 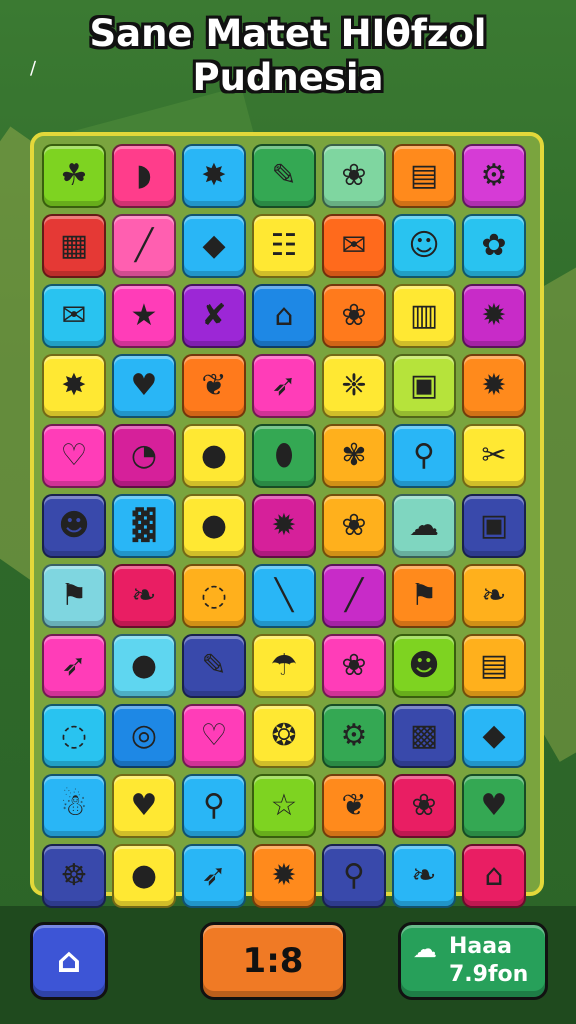 I want to click on home-icon: ⌂, so click(x=69, y=961).